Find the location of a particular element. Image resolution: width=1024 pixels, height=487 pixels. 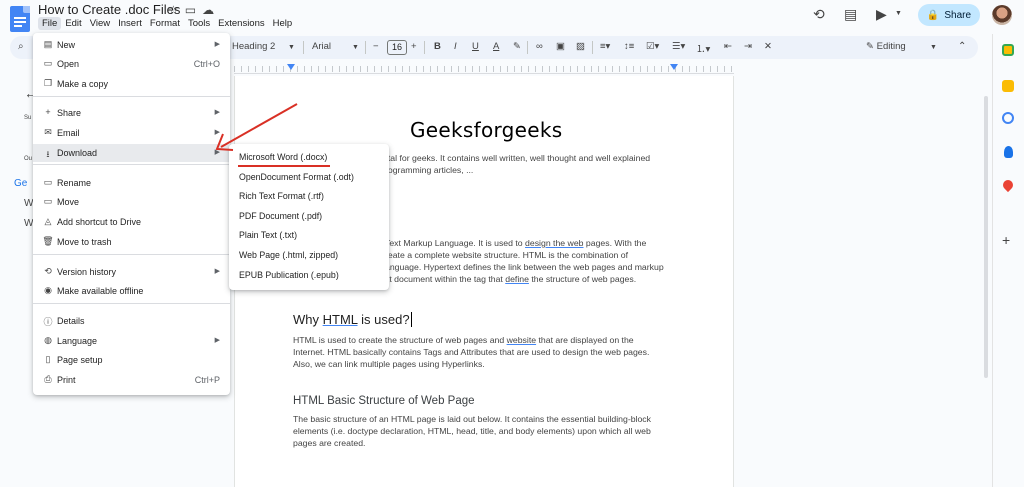

menu-view: View is located at coordinates (100, 23).